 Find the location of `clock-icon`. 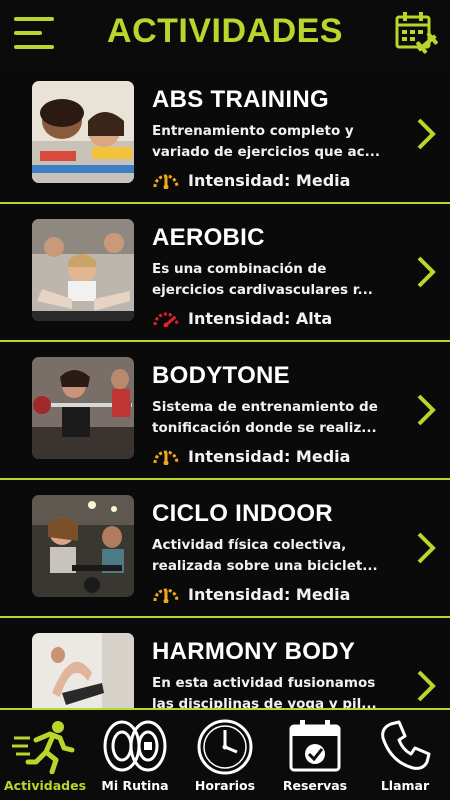

clock-icon is located at coordinates (225, 747).